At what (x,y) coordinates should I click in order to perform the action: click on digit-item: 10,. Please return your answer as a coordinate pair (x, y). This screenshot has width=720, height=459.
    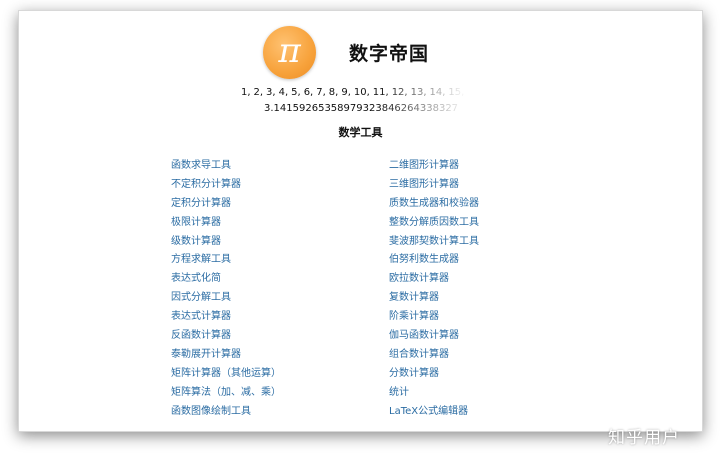
    Looking at the image, I should click on (361, 92).